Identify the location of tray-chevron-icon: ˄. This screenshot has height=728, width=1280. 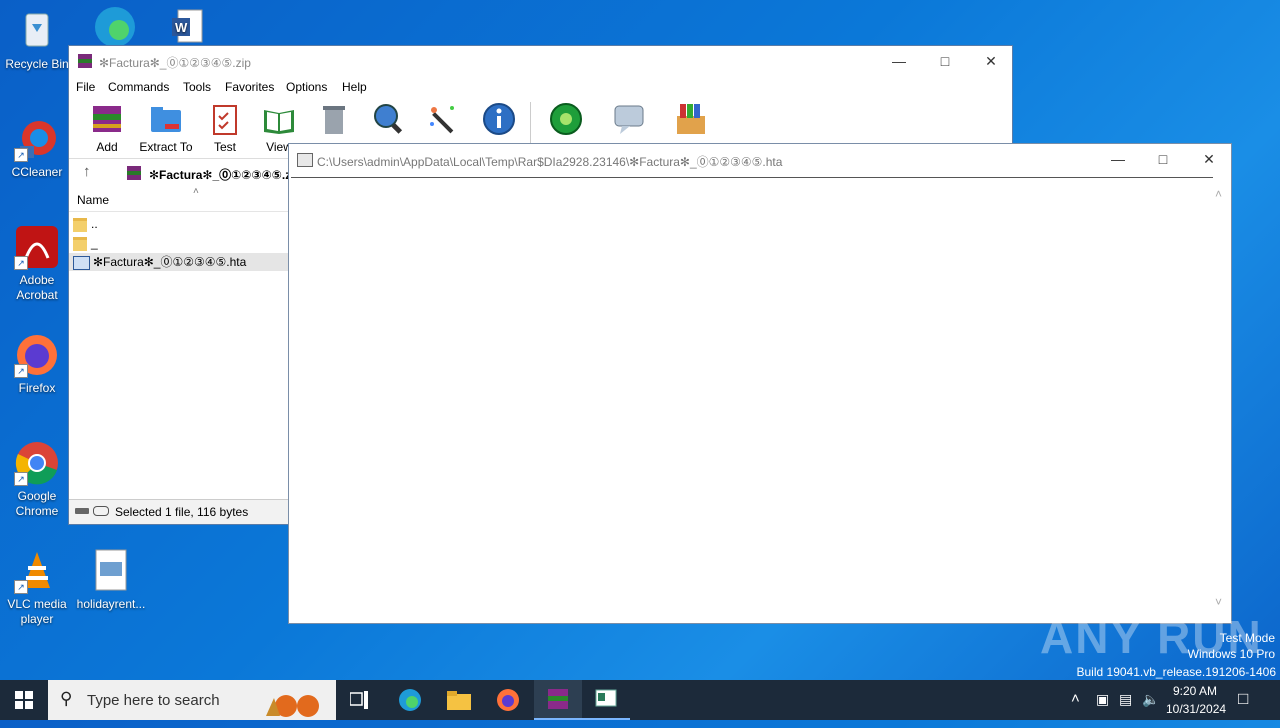
(1075, 698).